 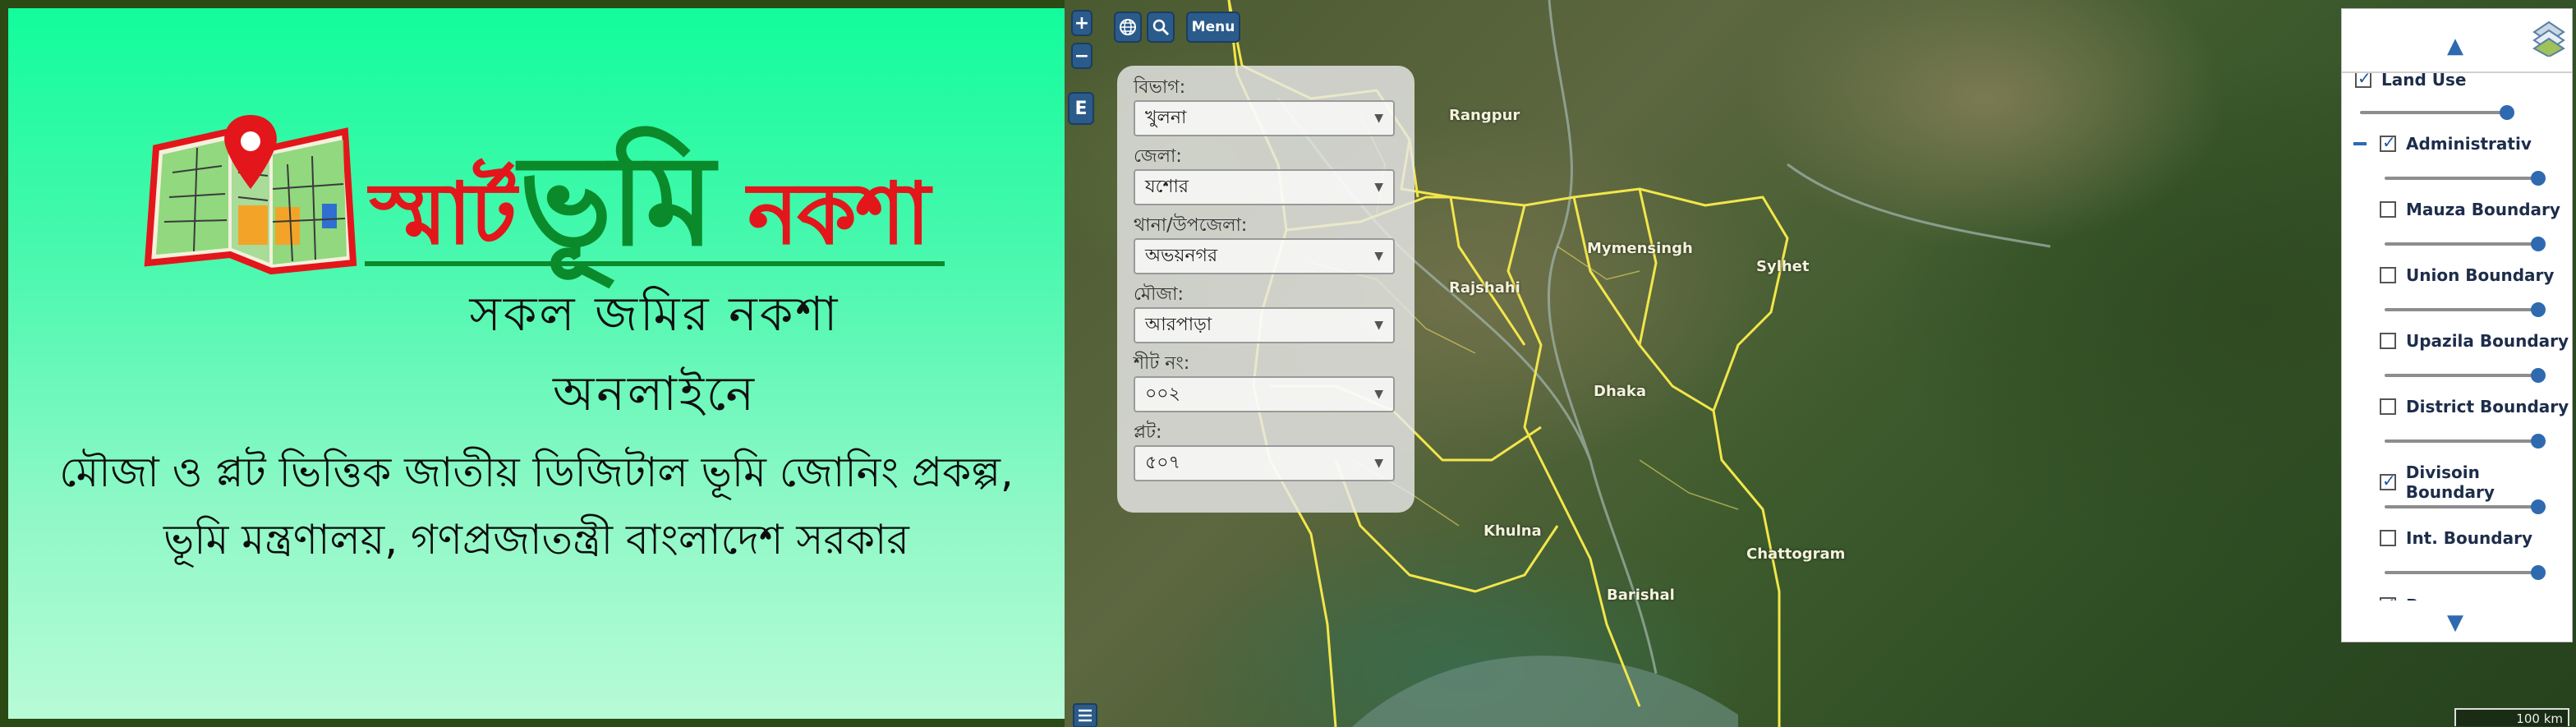 What do you see at coordinates (1191, 226) in the screenshot?
I see `upazila-label: থানা/উপজেলা:` at bounding box center [1191, 226].